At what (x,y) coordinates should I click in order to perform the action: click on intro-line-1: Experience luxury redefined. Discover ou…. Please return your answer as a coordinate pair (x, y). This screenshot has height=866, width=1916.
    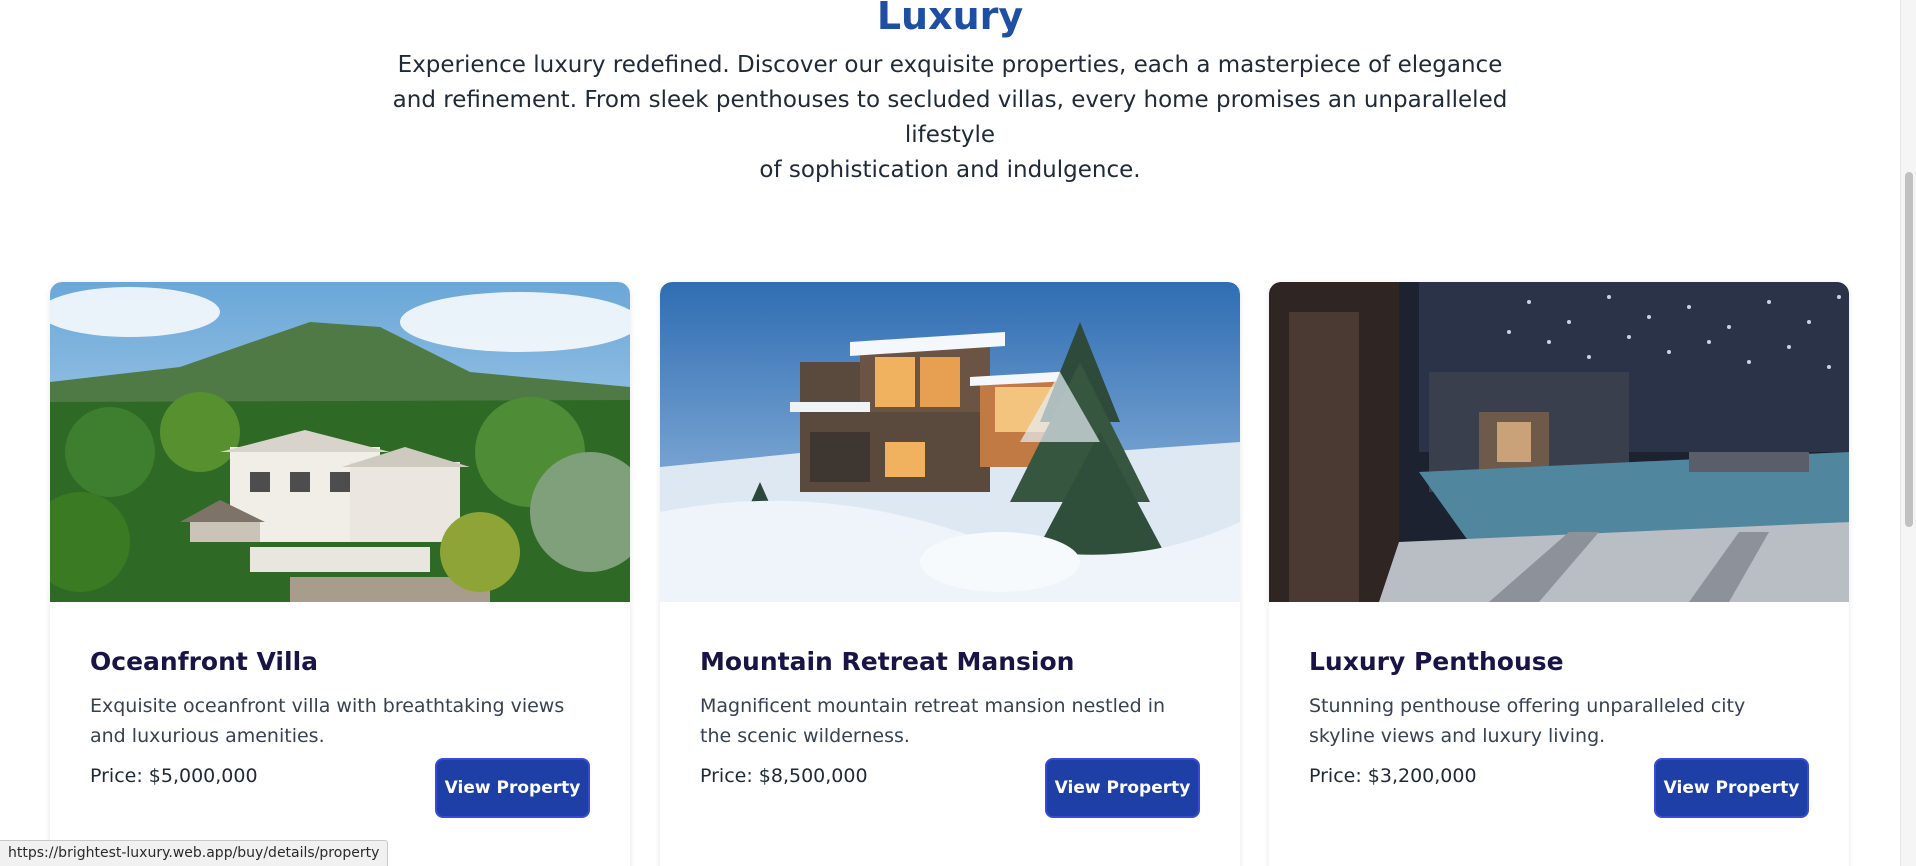
    Looking at the image, I should click on (950, 65).